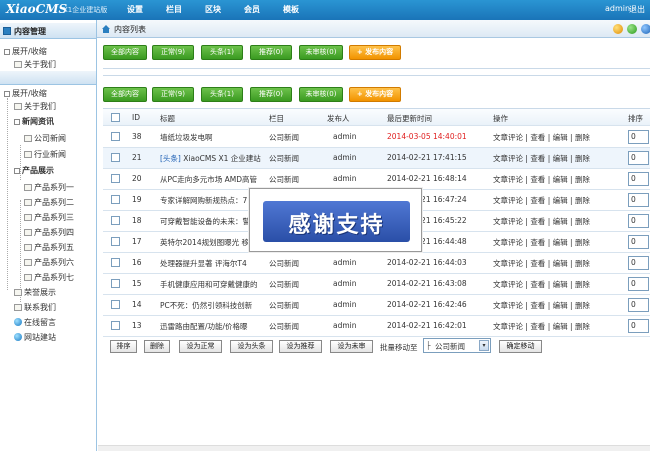 This screenshot has height=451, width=650. What do you see at coordinates (49, 218) in the screenshot?
I see `sidebar-item-product-3: 产品系列三` at bounding box center [49, 218].